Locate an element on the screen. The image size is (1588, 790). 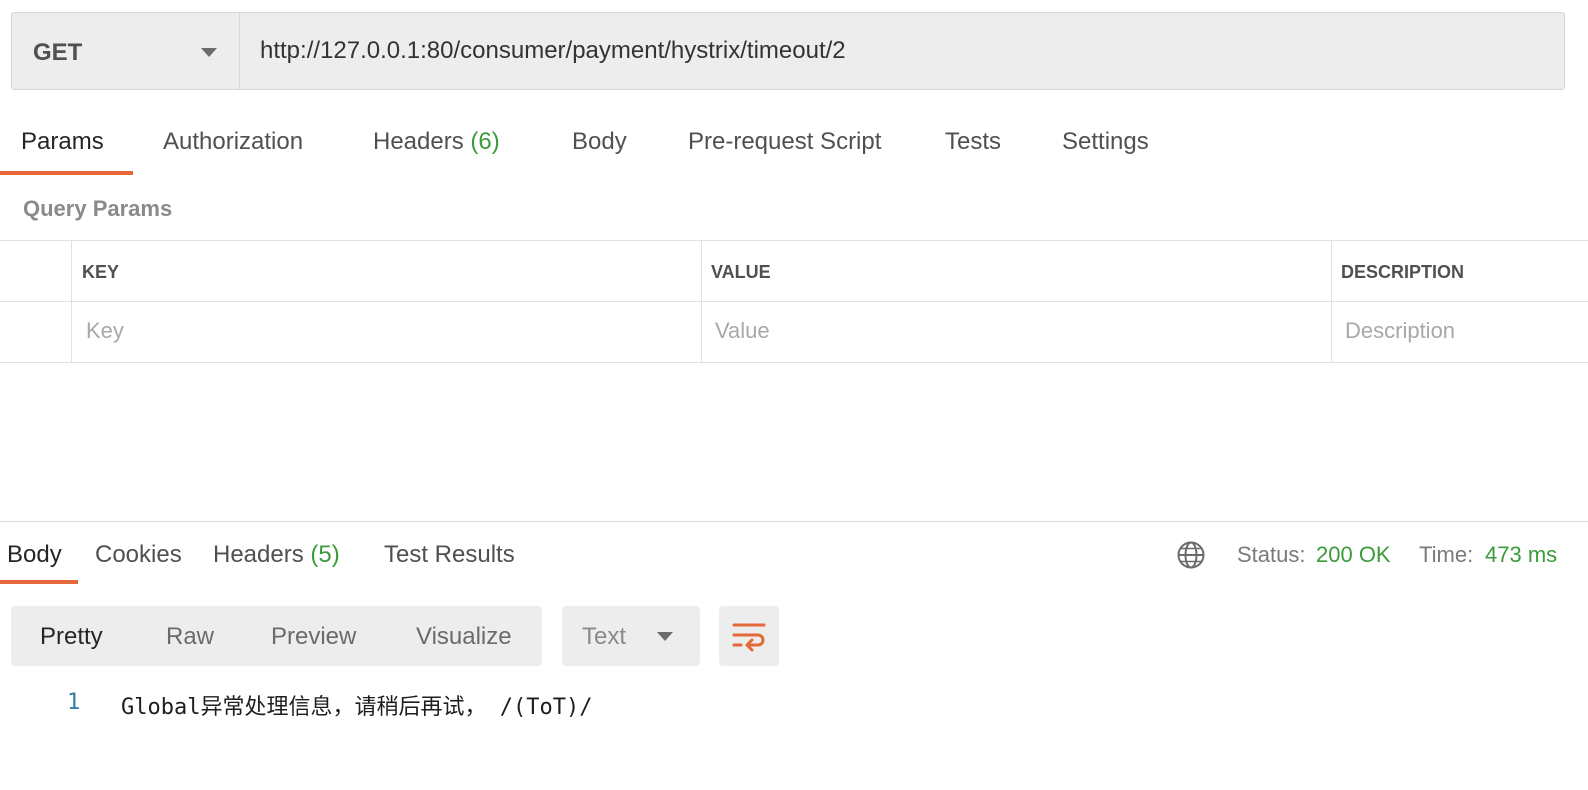
tab-pre-request-script: Pre-request Script is located at coordinates (784, 142).